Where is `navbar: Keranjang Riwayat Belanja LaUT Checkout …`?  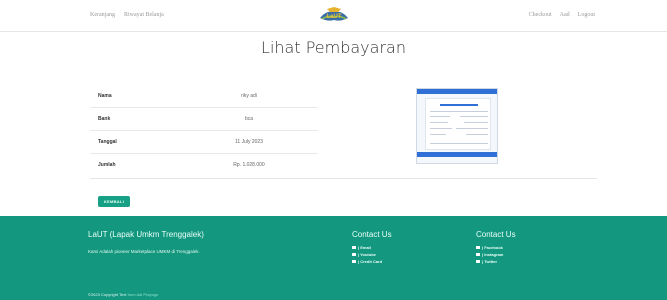
navbar: Keranjang Riwayat Belanja LaUT Checkout … is located at coordinates (333, 16).